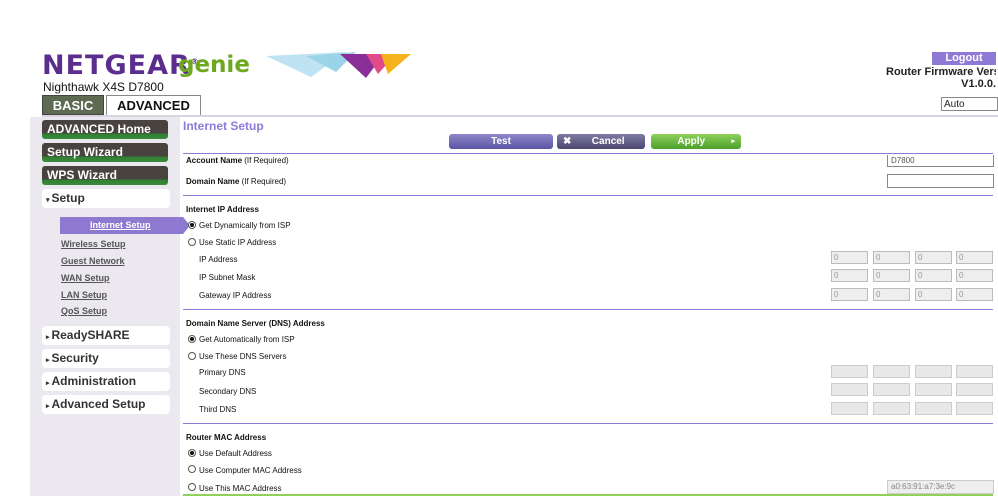  I want to click on sidebar-administration: ▸ Administration, so click(106, 381).